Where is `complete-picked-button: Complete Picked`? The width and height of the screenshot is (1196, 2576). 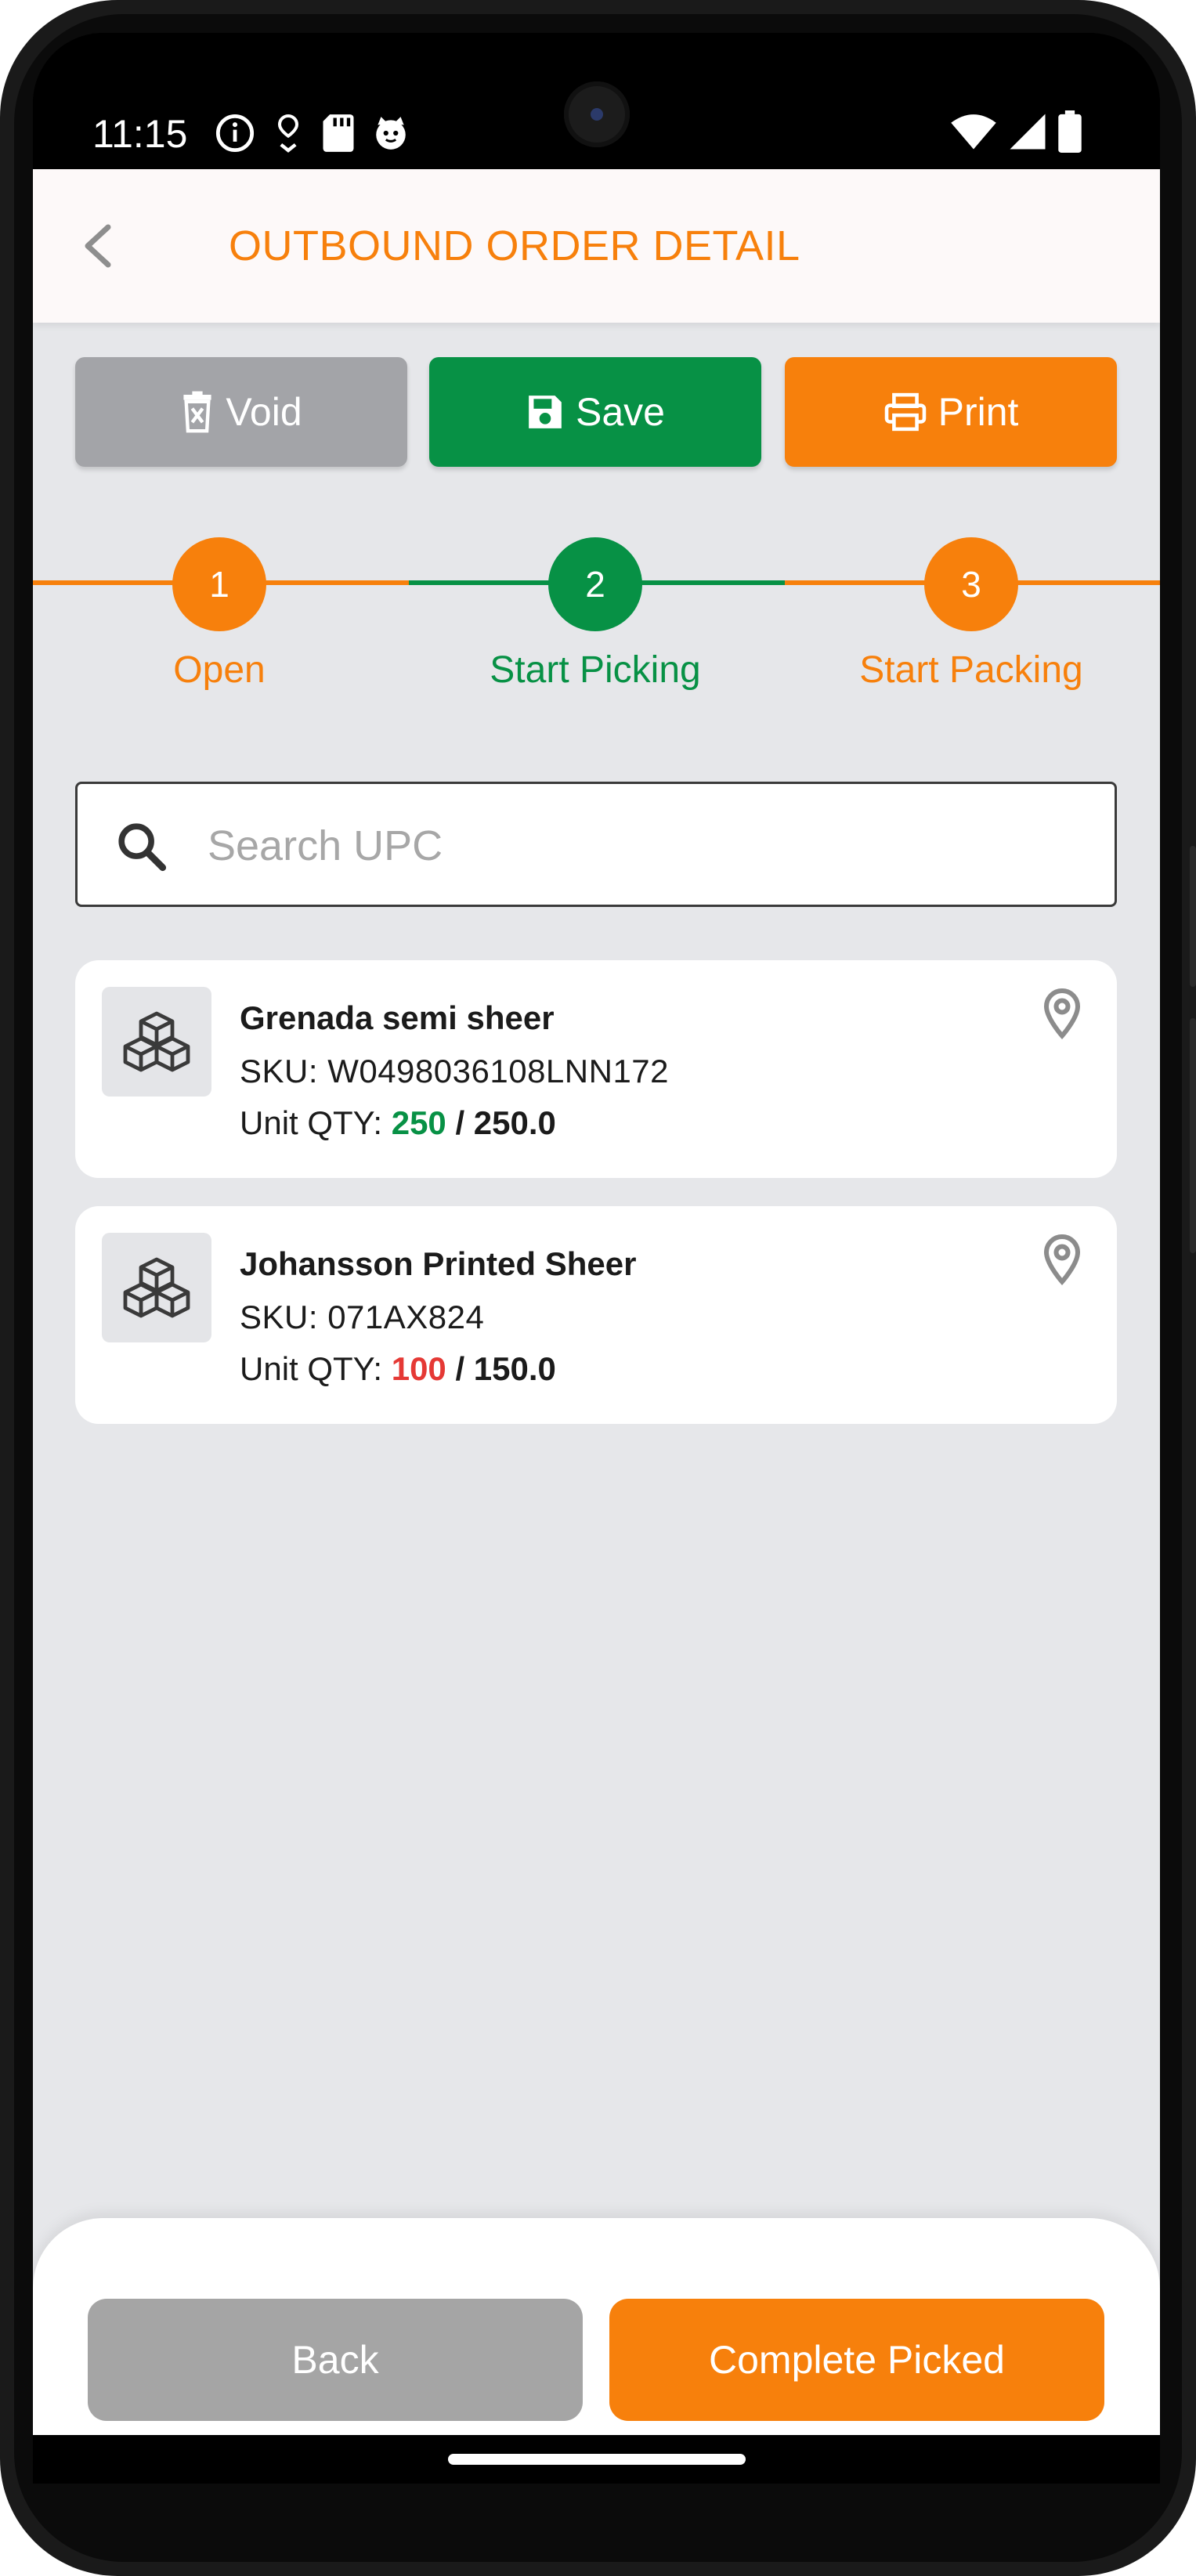 complete-picked-button: Complete Picked is located at coordinates (856, 2360).